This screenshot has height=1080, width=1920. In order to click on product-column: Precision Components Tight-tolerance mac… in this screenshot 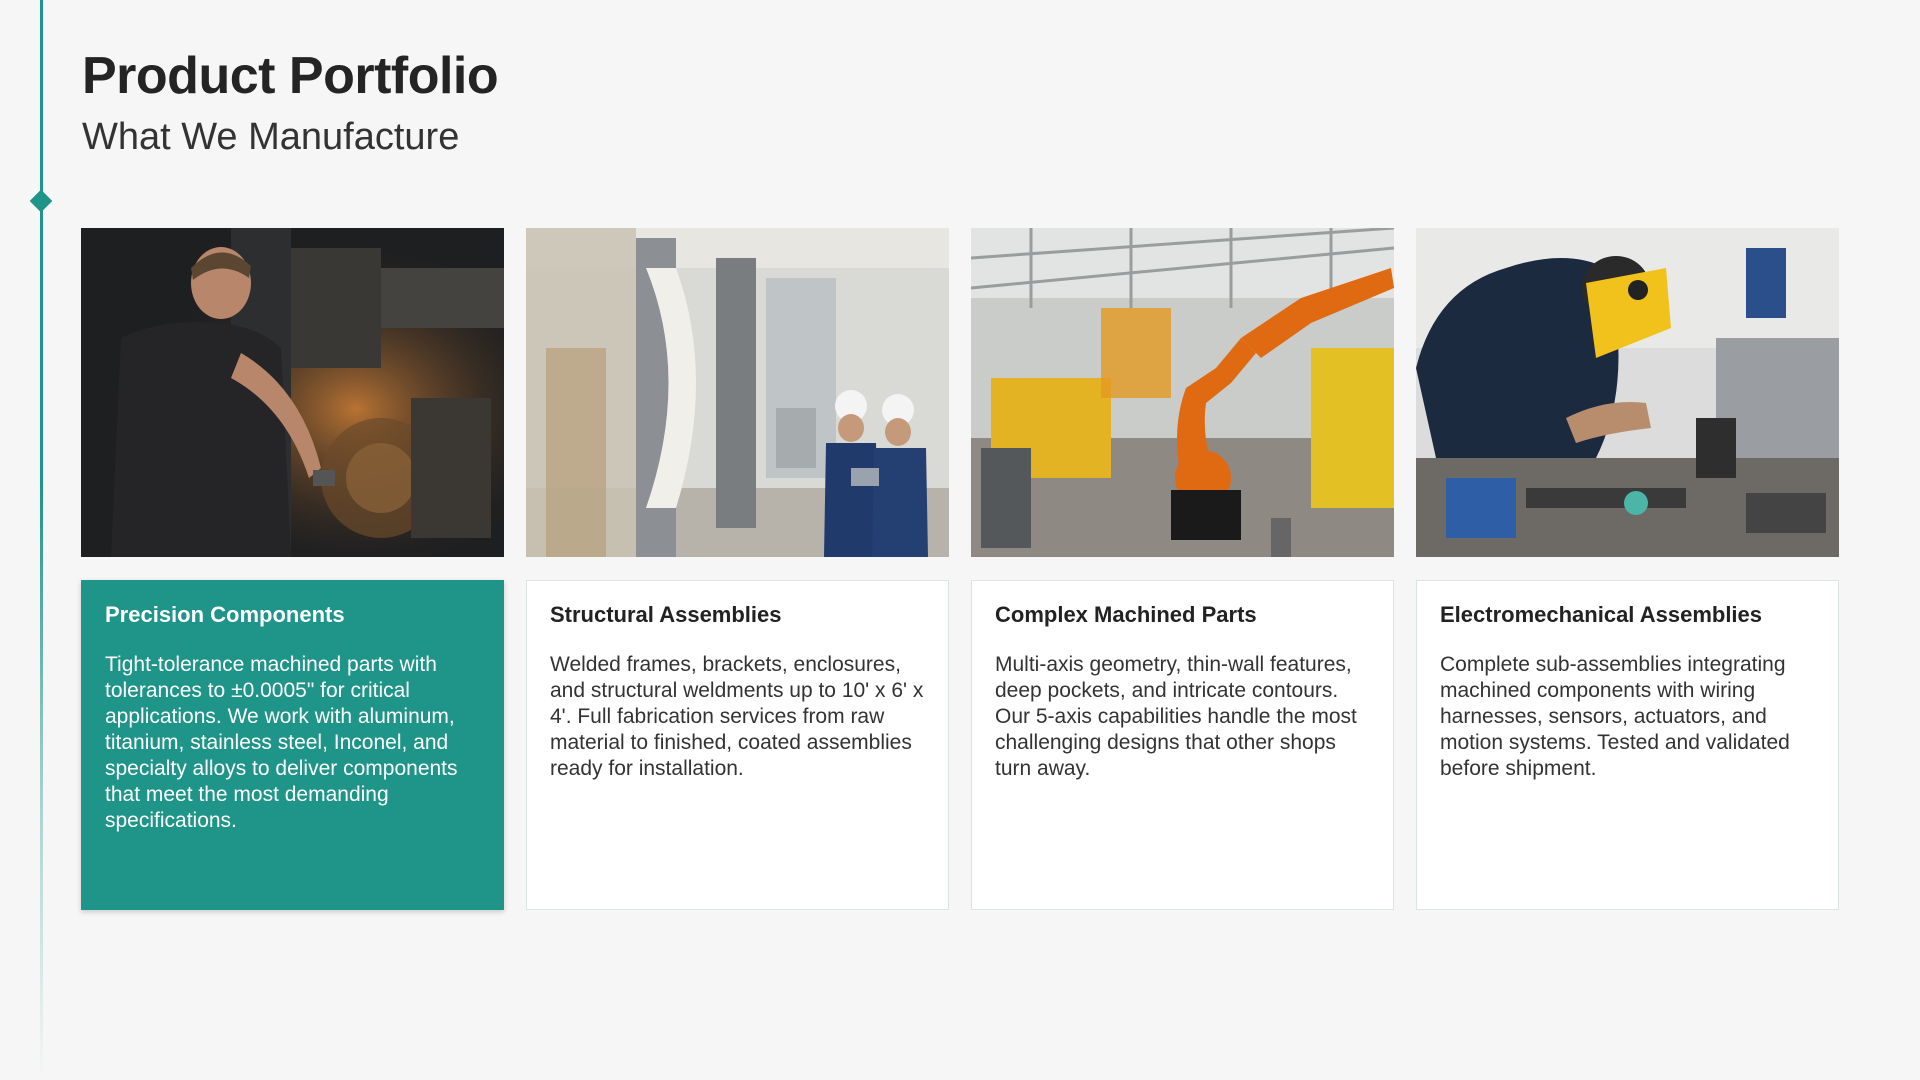, I will do `click(292, 569)`.